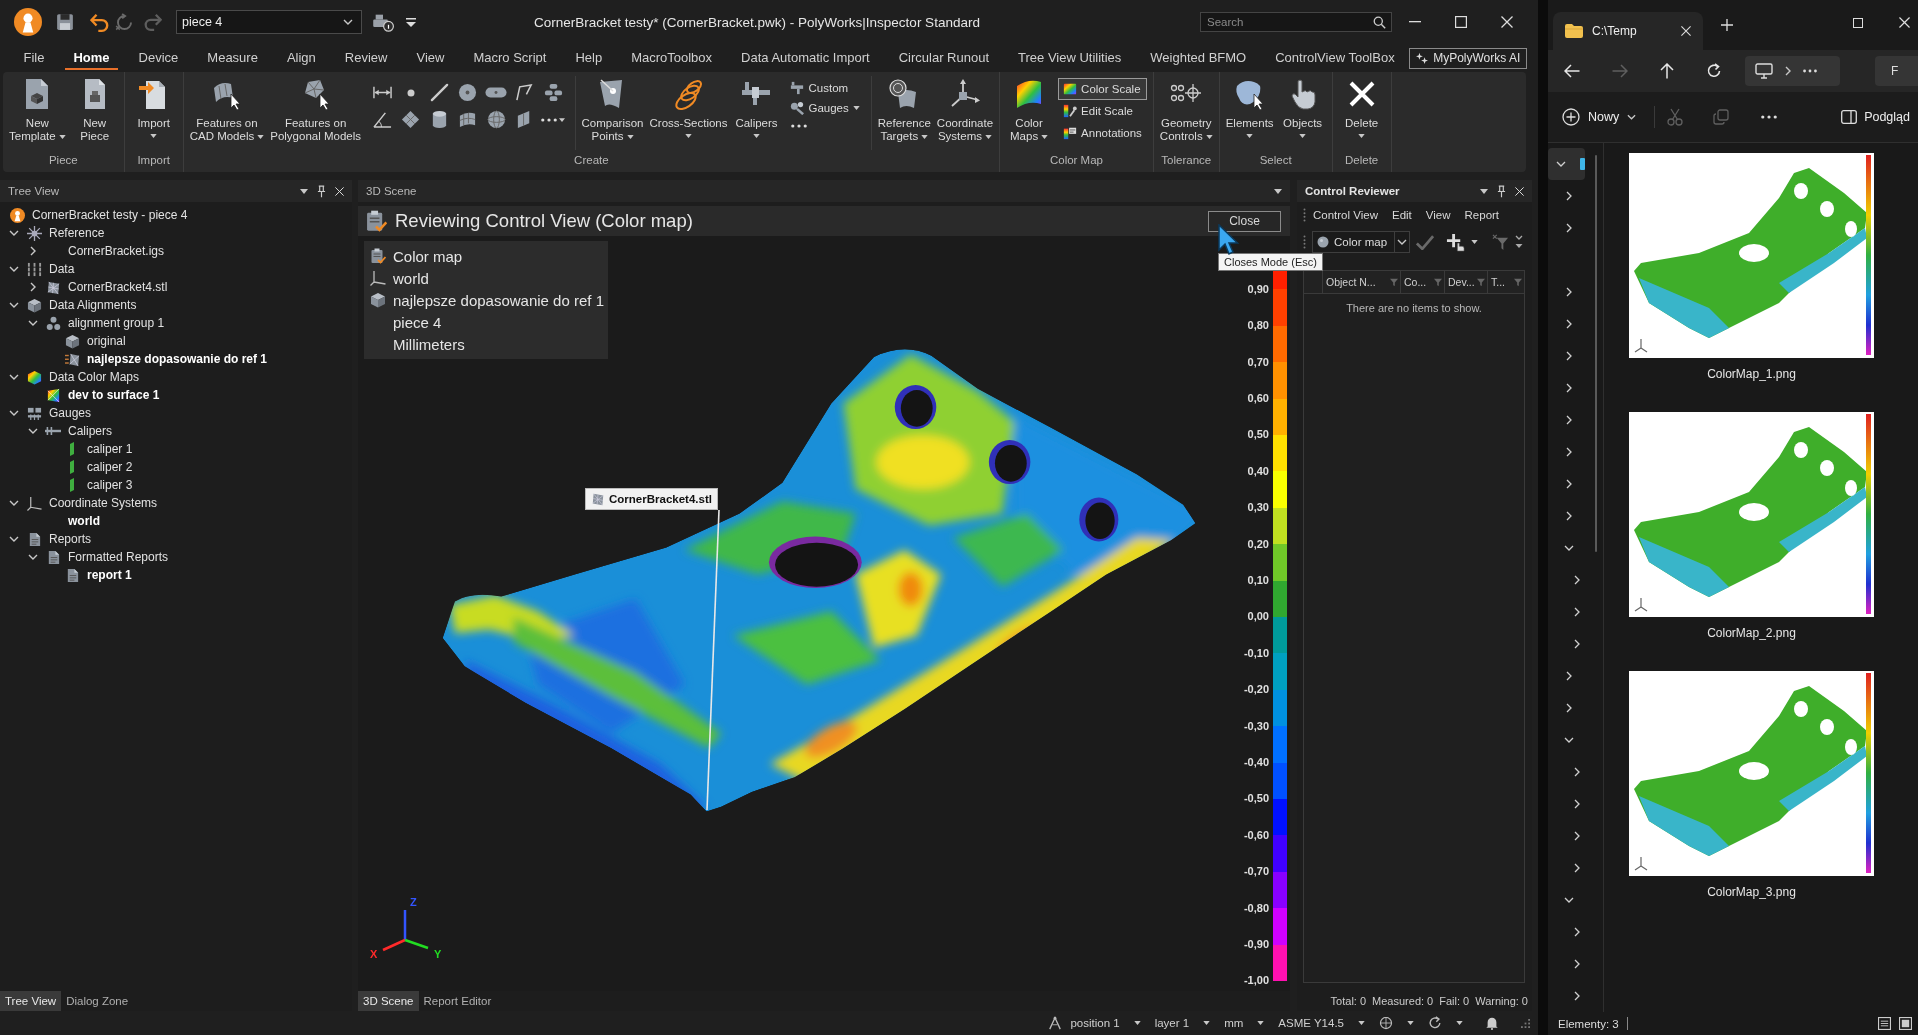 The height and width of the screenshot is (1035, 1918). I want to click on tree-item: Reference, so click(77, 233).